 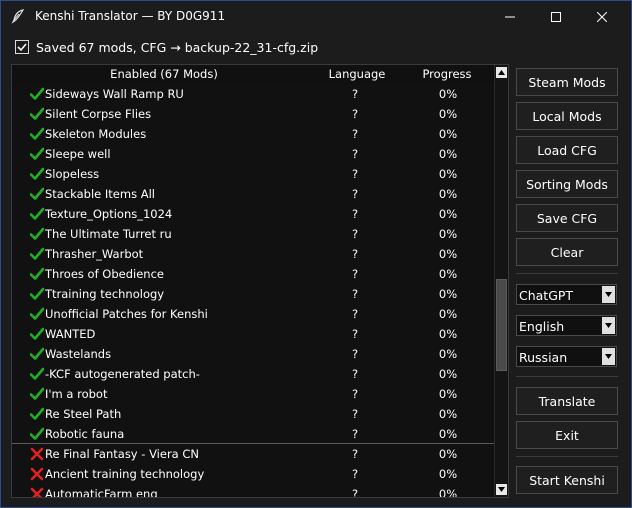 What do you see at coordinates (501, 489) in the screenshot?
I see `scroll-down-arrow` at bounding box center [501, 489].